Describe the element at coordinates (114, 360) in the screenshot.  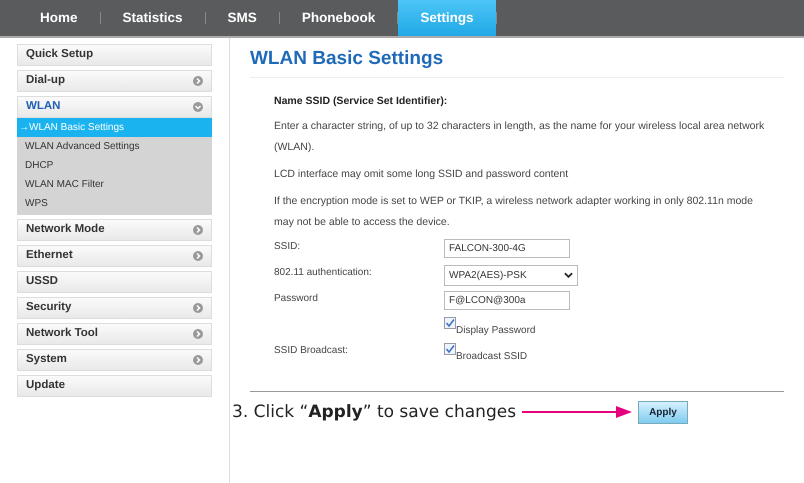
I see `sidebar-item: System` at that location.